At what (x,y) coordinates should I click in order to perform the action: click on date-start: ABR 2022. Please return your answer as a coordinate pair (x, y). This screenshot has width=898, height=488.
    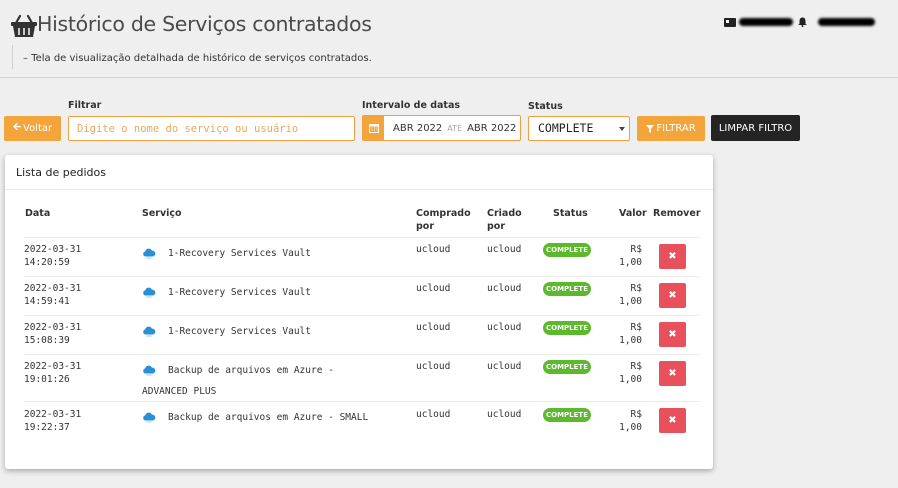
    Looking at the image, I should click on (418, 128).